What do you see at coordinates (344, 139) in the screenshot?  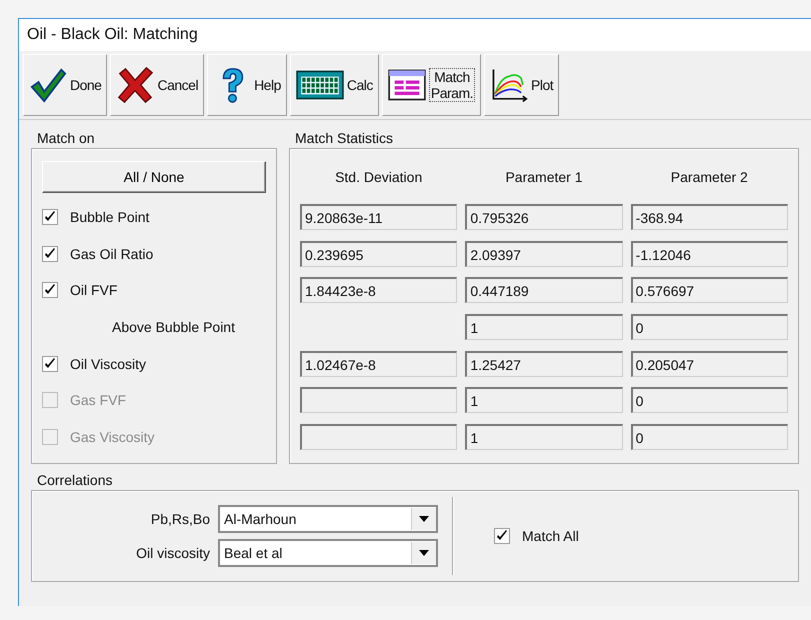 I see `group-title: Match Statistics` at bounding box center [344, 139].